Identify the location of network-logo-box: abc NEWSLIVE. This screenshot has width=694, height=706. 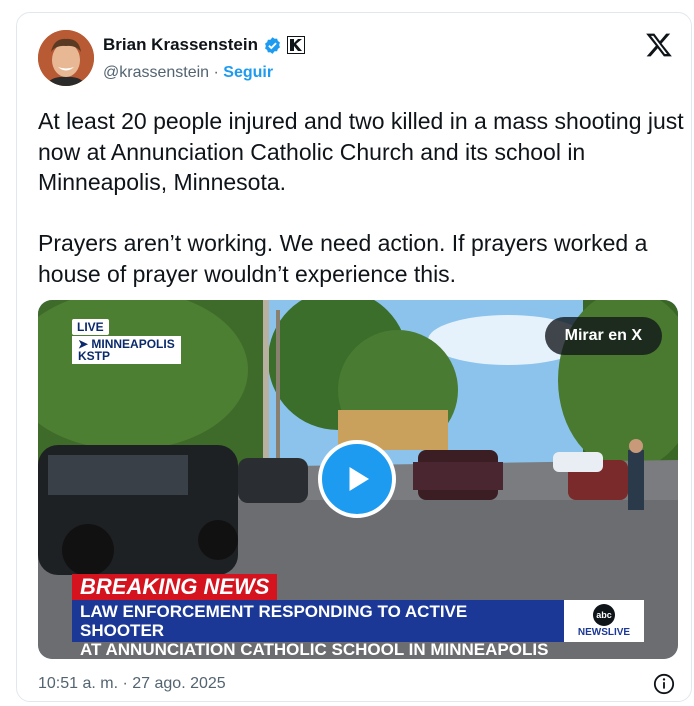
(604, 621).